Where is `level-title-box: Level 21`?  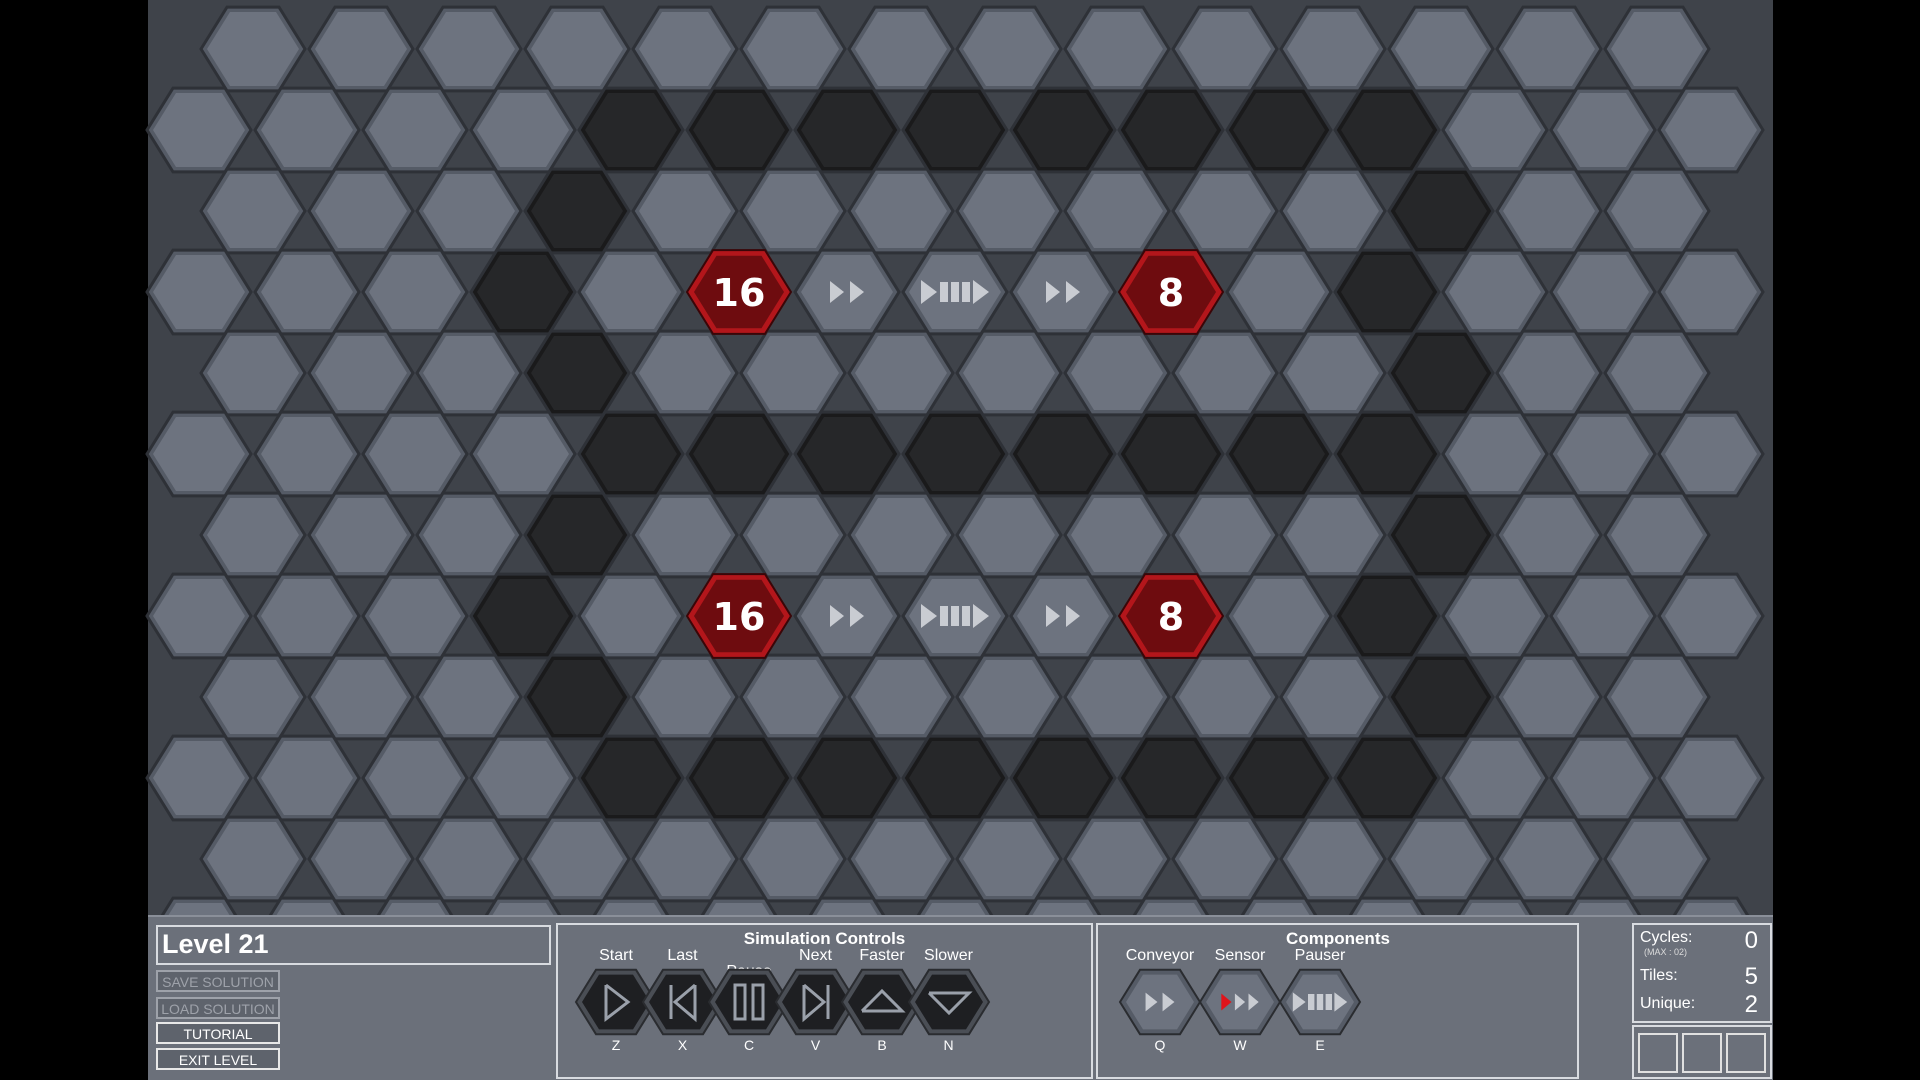 level-title-box: Level 21 is located at coordinates (353, 945).